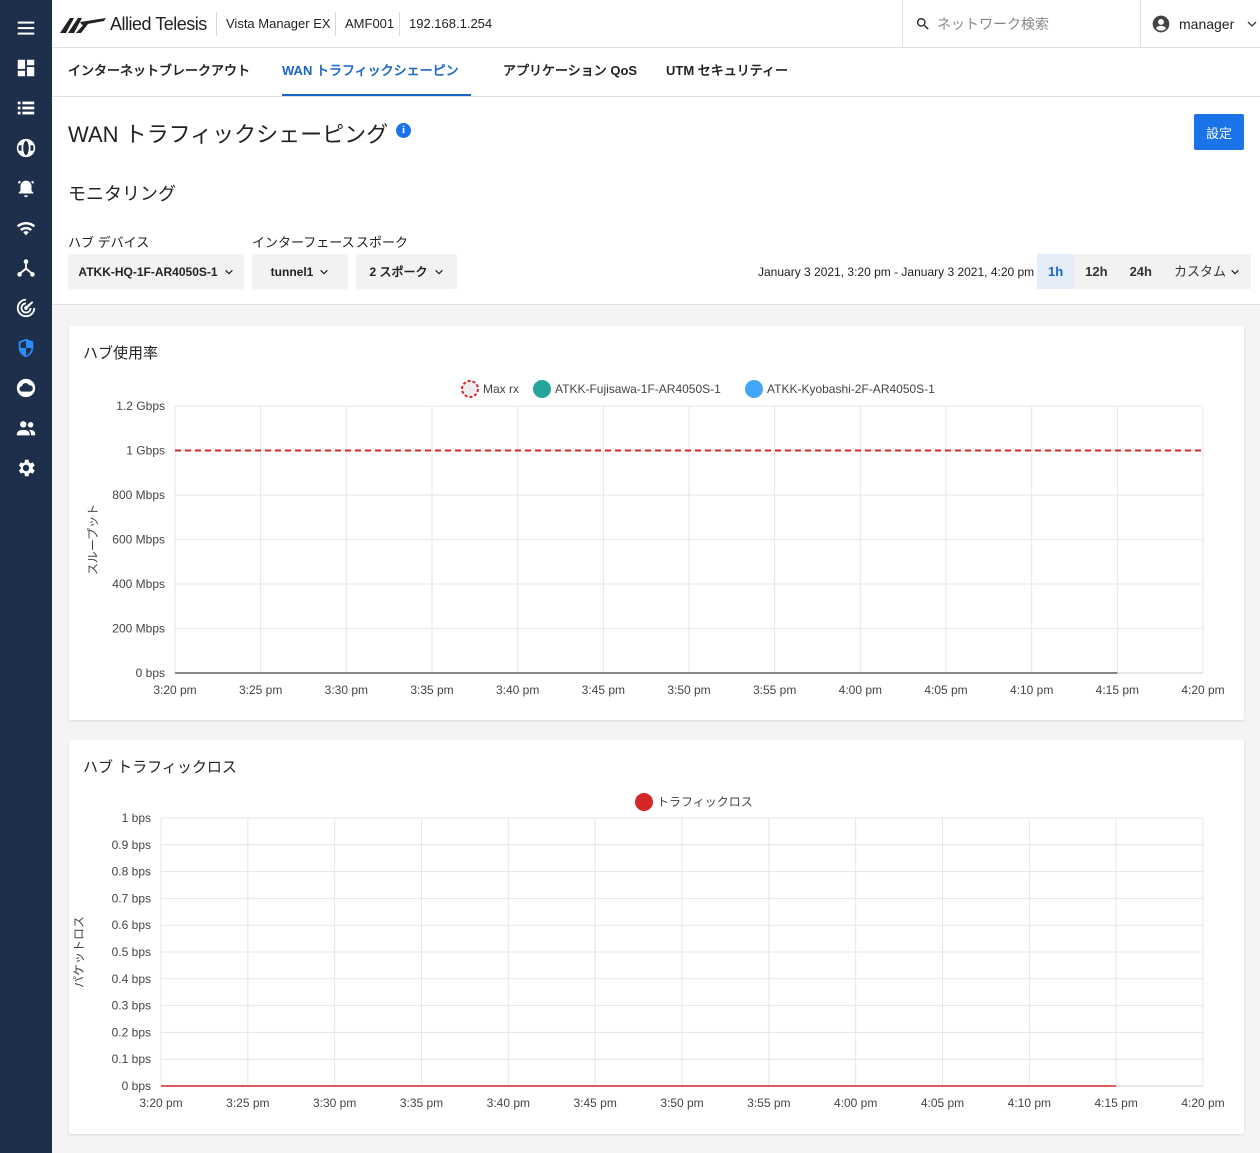  Describe the element at coordinates (292, 271) in the screenshot. I see `interface-value: tunnel1` at that location.